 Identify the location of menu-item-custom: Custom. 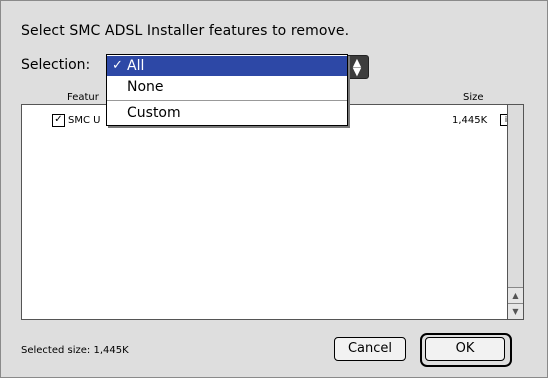
(227, 113).